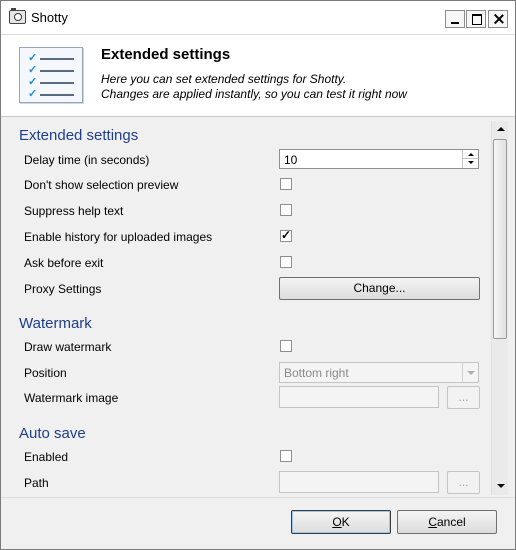 This screenshot has width=516, height=550. I want to click on delay-label: Delay time (in seconds), so click(87, 160).